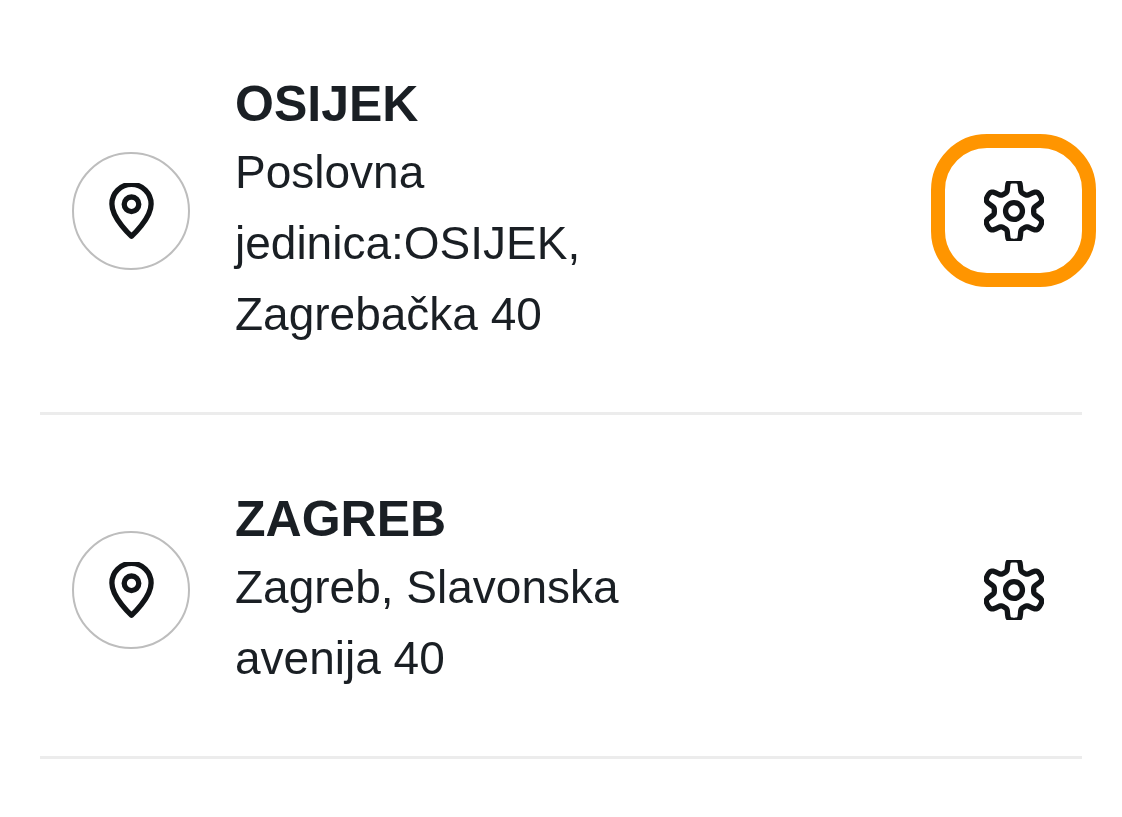  I want to click on location-address: Zagreb, Slavonska avenija 40, so click(427, 623).